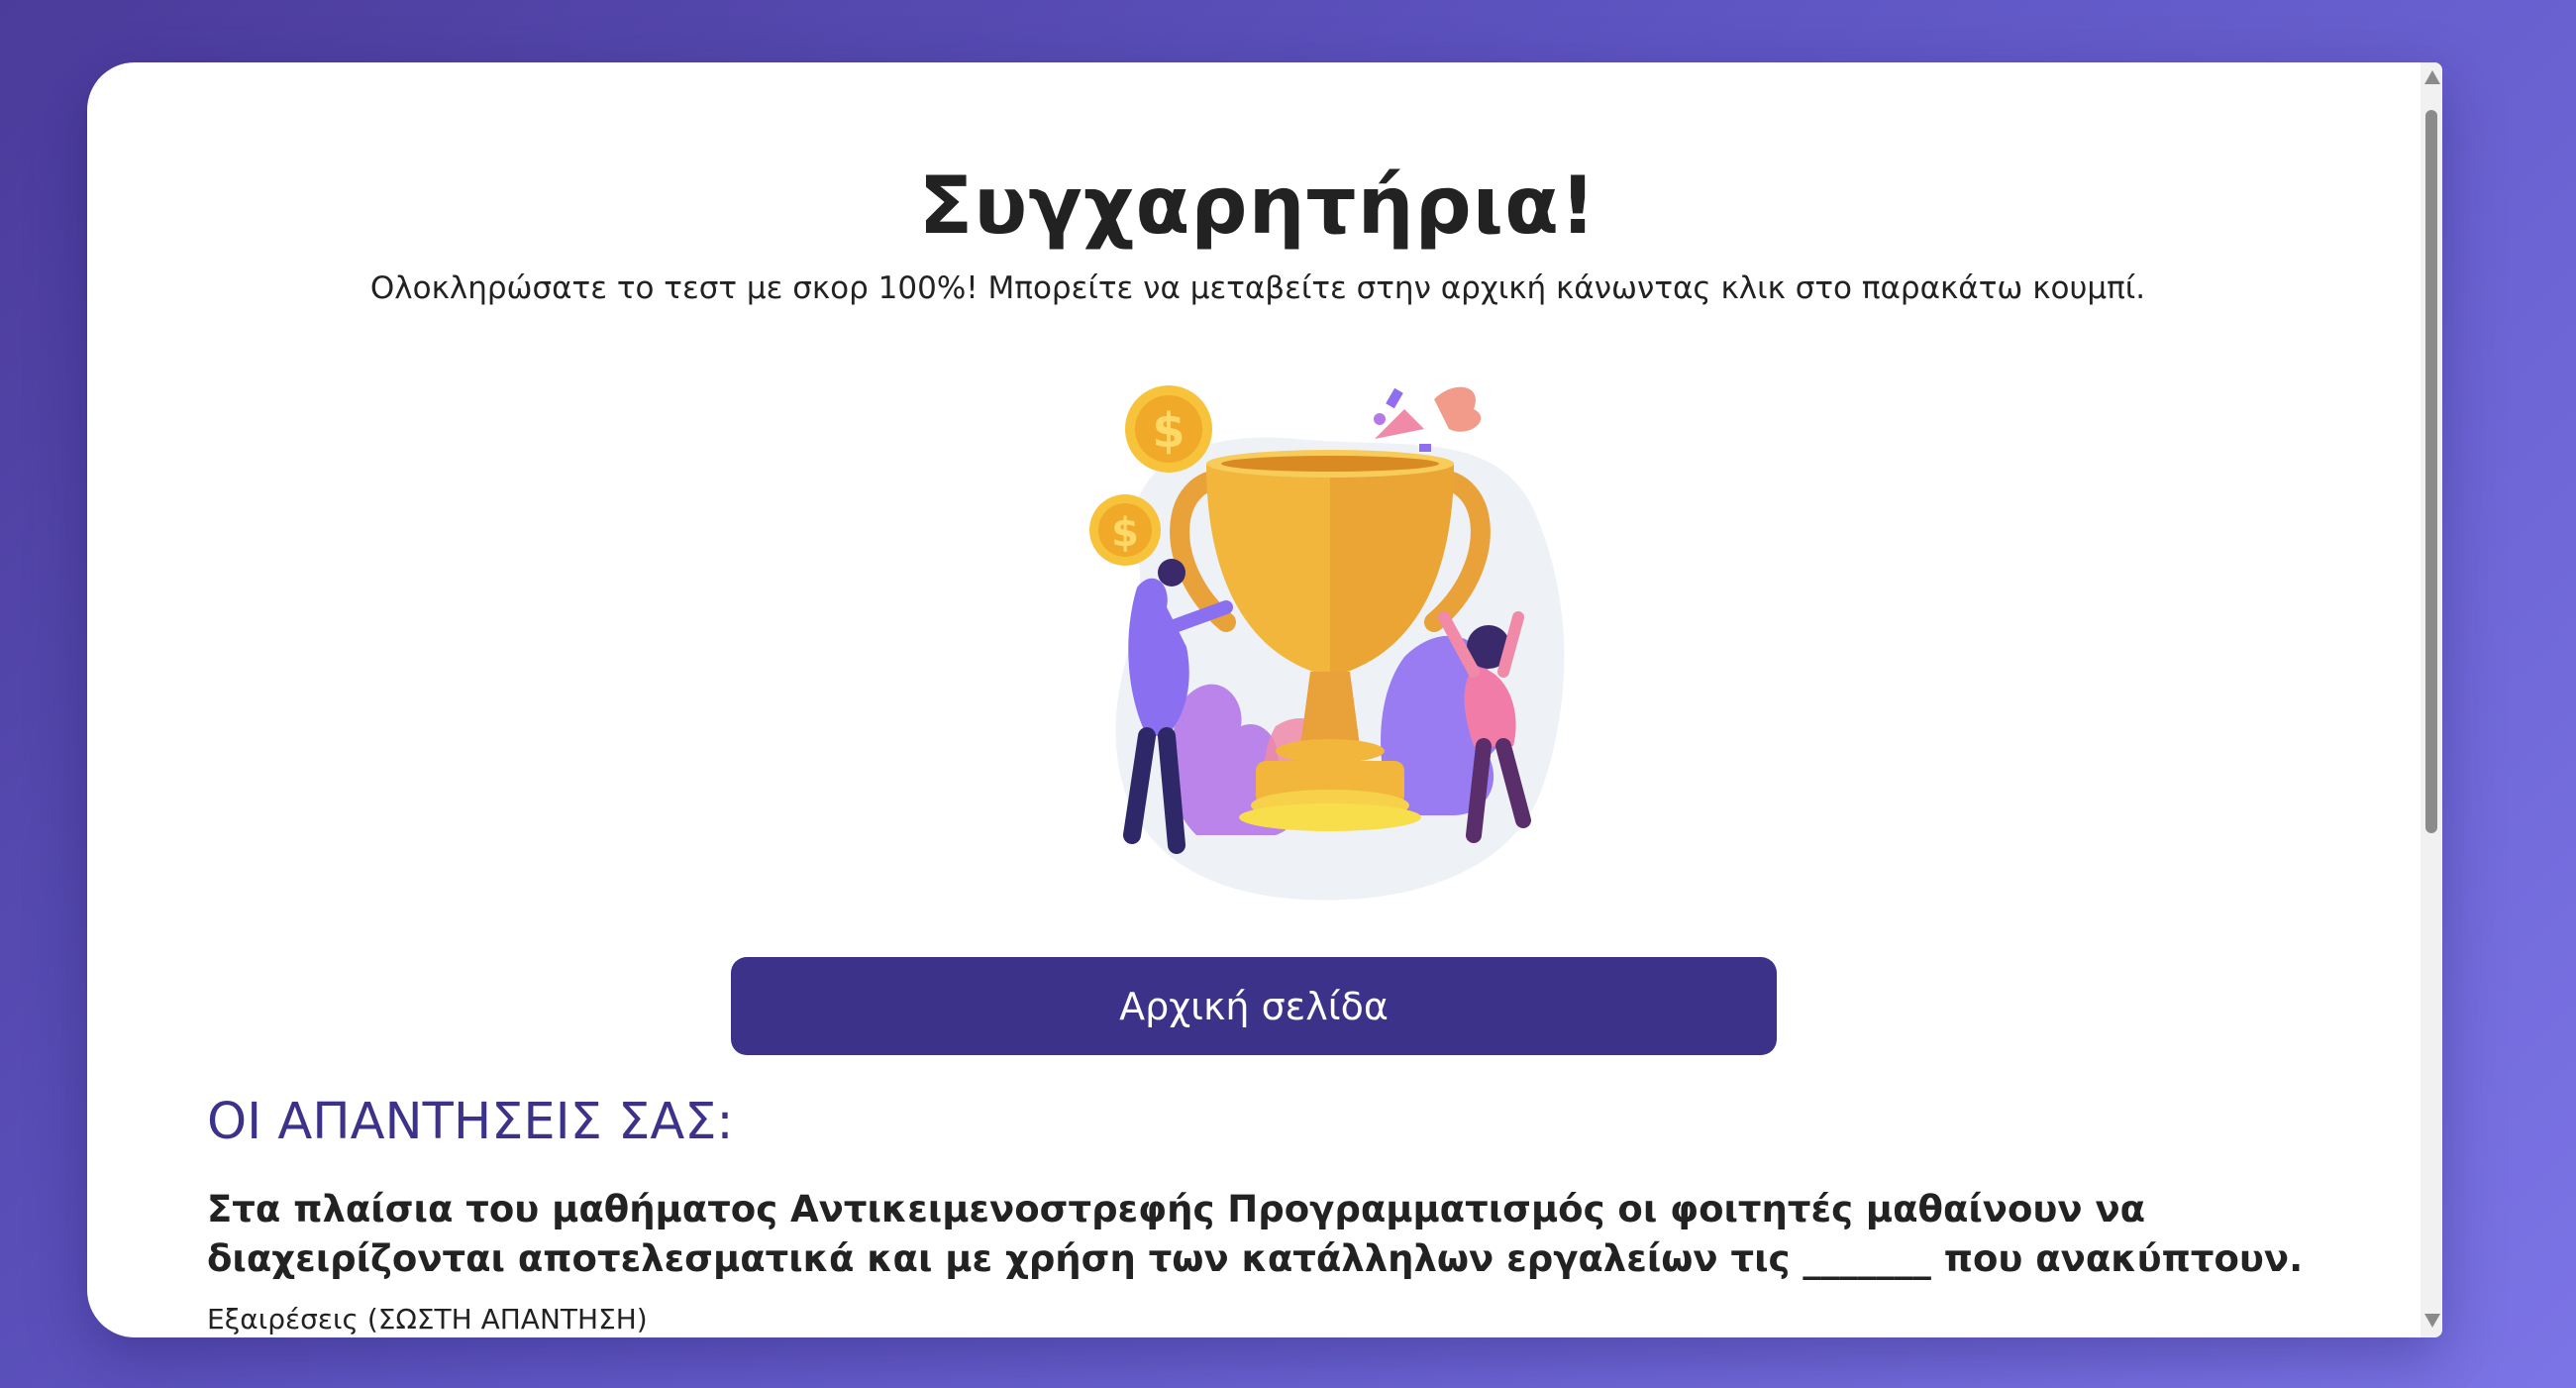 This screenshot has height=1388, width=2576. Describe the element at coordinates (470, 1122) in the screenshot. I see `answers-heading: ΟΙ ΑΠΑΝΤΗΣΕΙΣ ΣΑΣ:` at that location.